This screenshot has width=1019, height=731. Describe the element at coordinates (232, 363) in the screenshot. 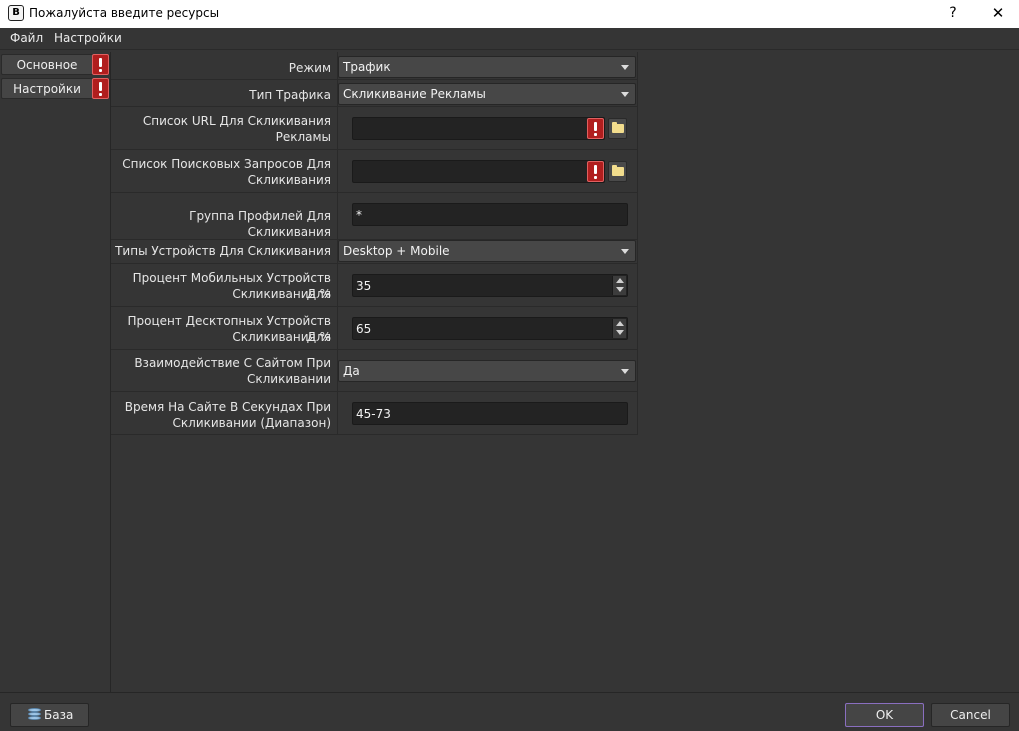

I see `site-interaction-label-line1: Взаимодействие С Сайтом При` at that location.